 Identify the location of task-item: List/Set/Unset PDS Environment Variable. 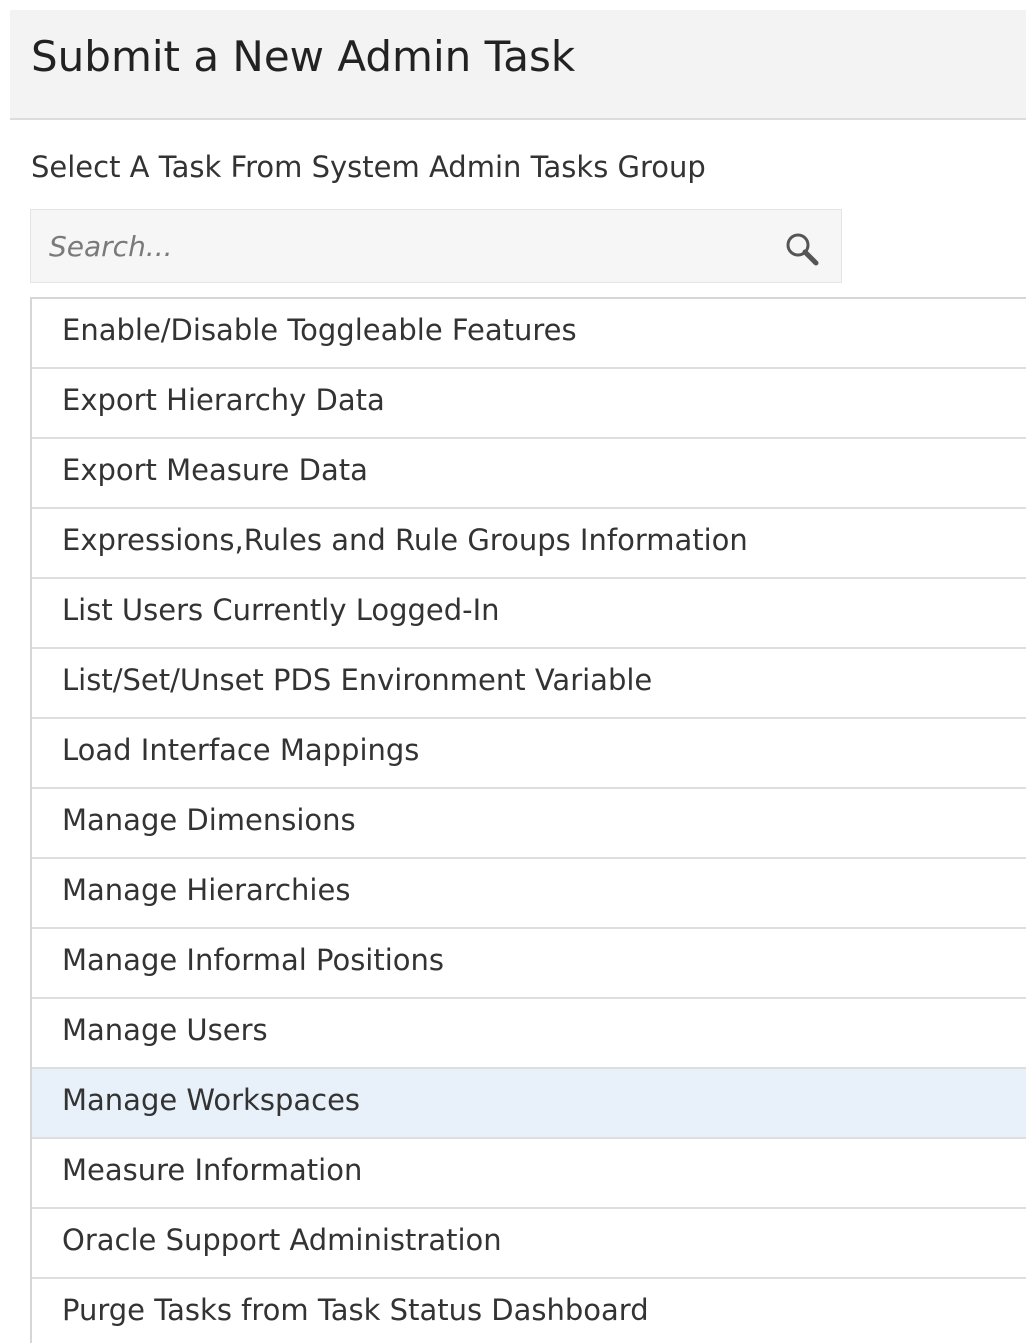
(529, 684).